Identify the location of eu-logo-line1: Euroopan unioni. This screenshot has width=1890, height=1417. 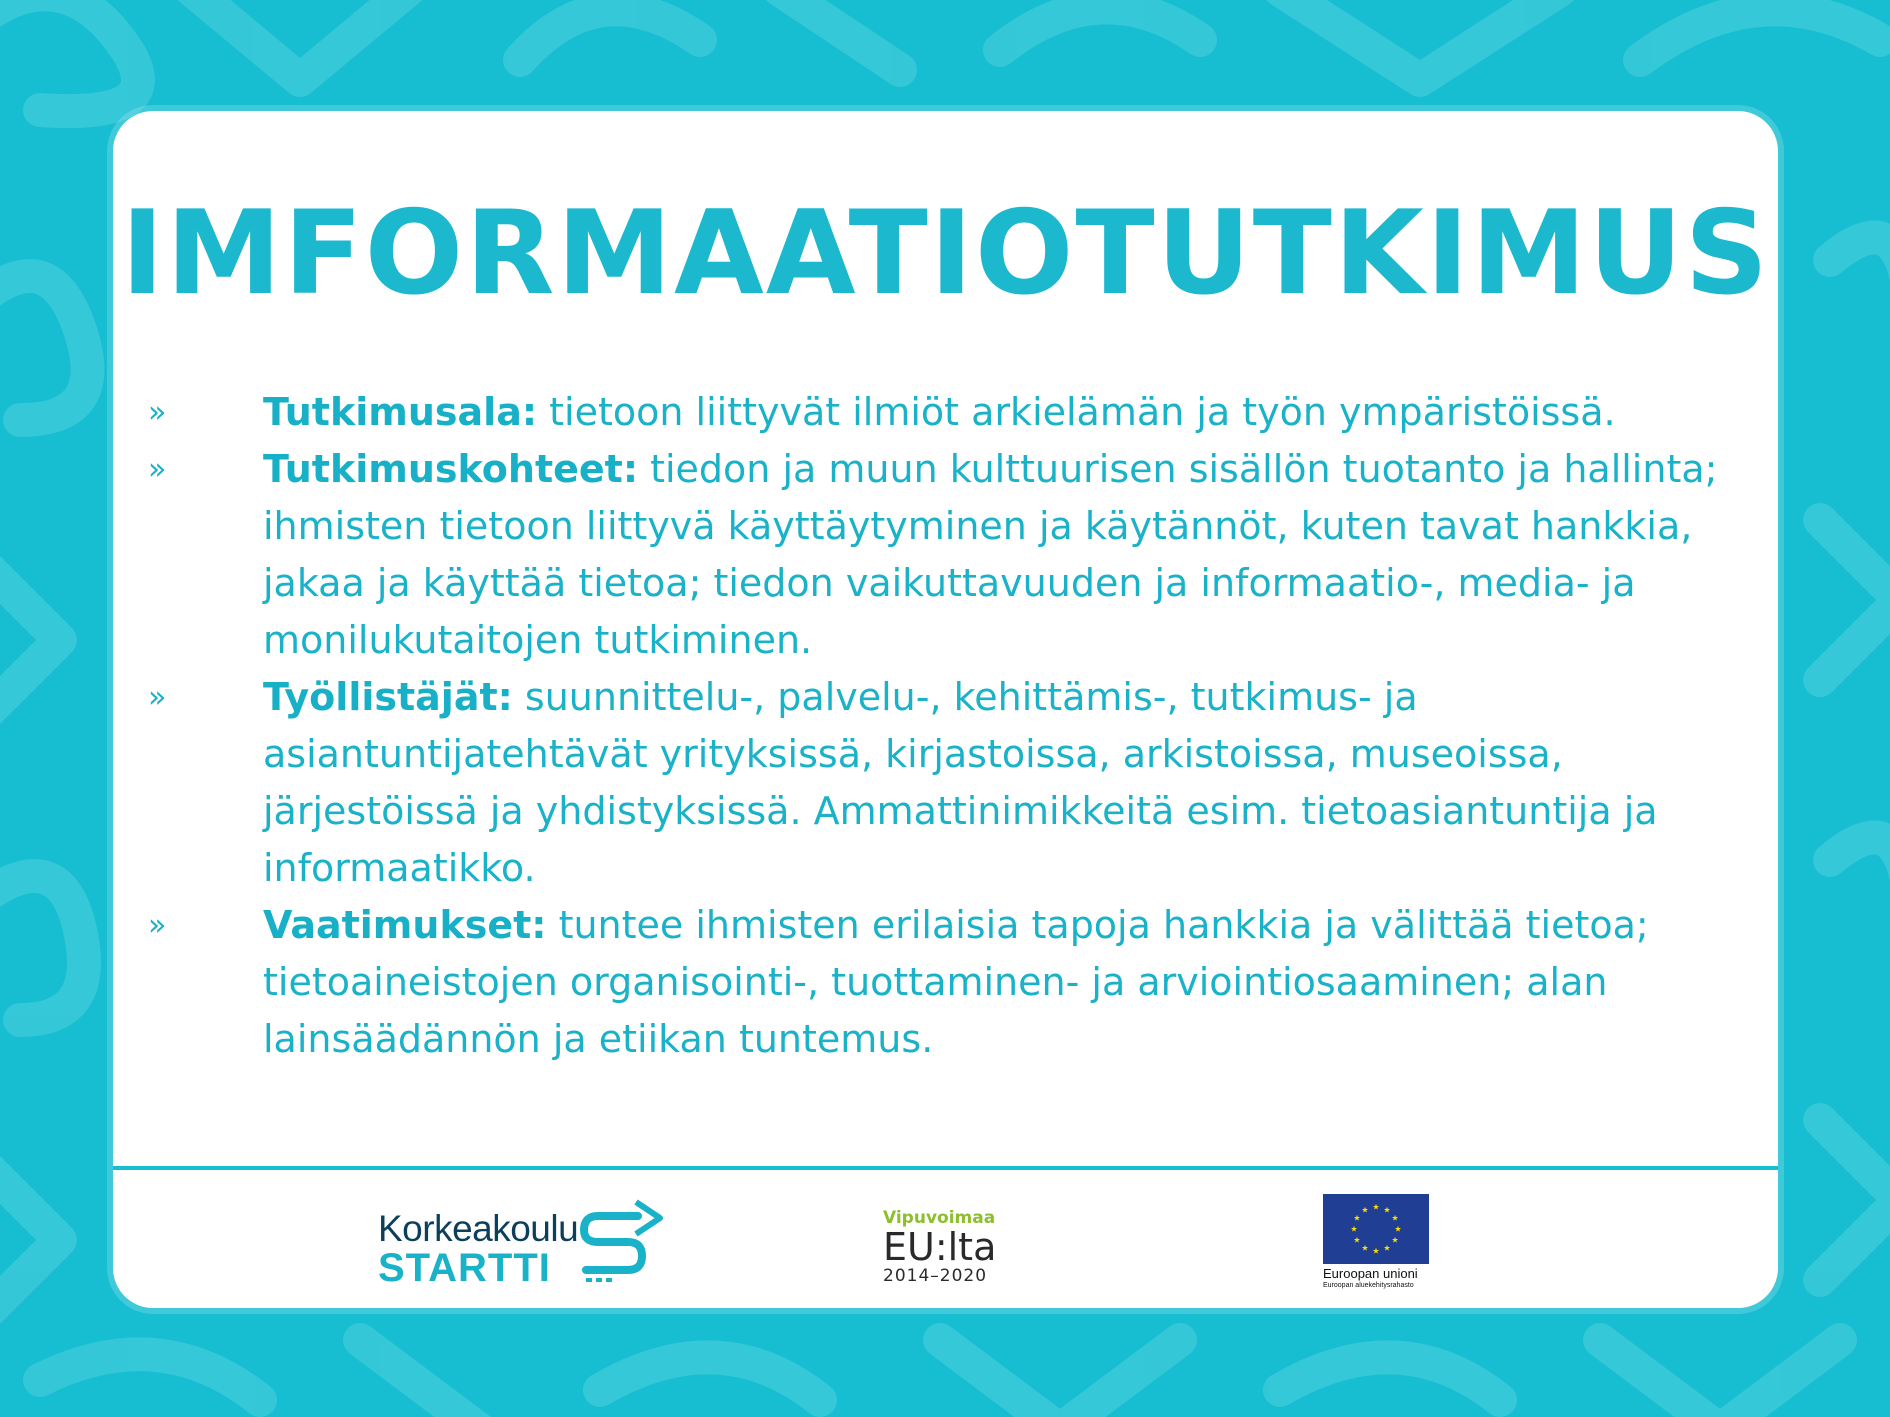
(1370, 1273).